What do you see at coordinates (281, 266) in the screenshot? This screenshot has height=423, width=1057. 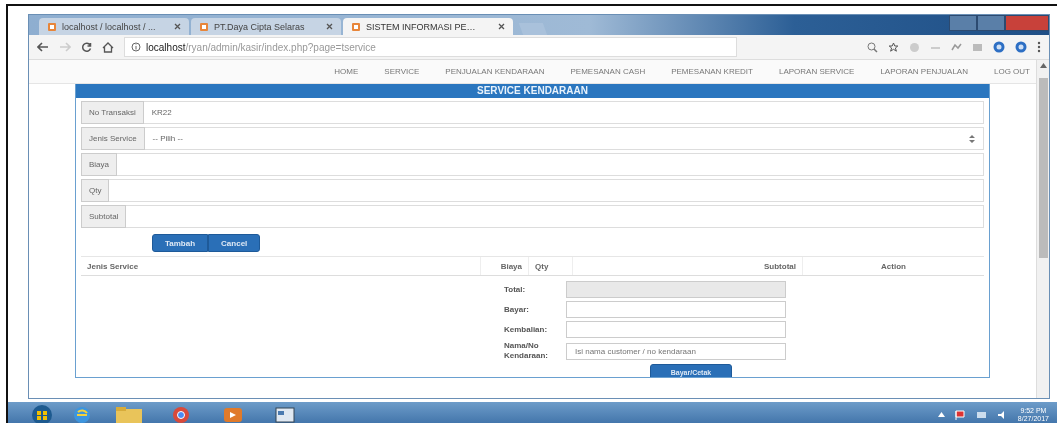 I see `column-header: Jenis Service` at bounding box center [281, 266].